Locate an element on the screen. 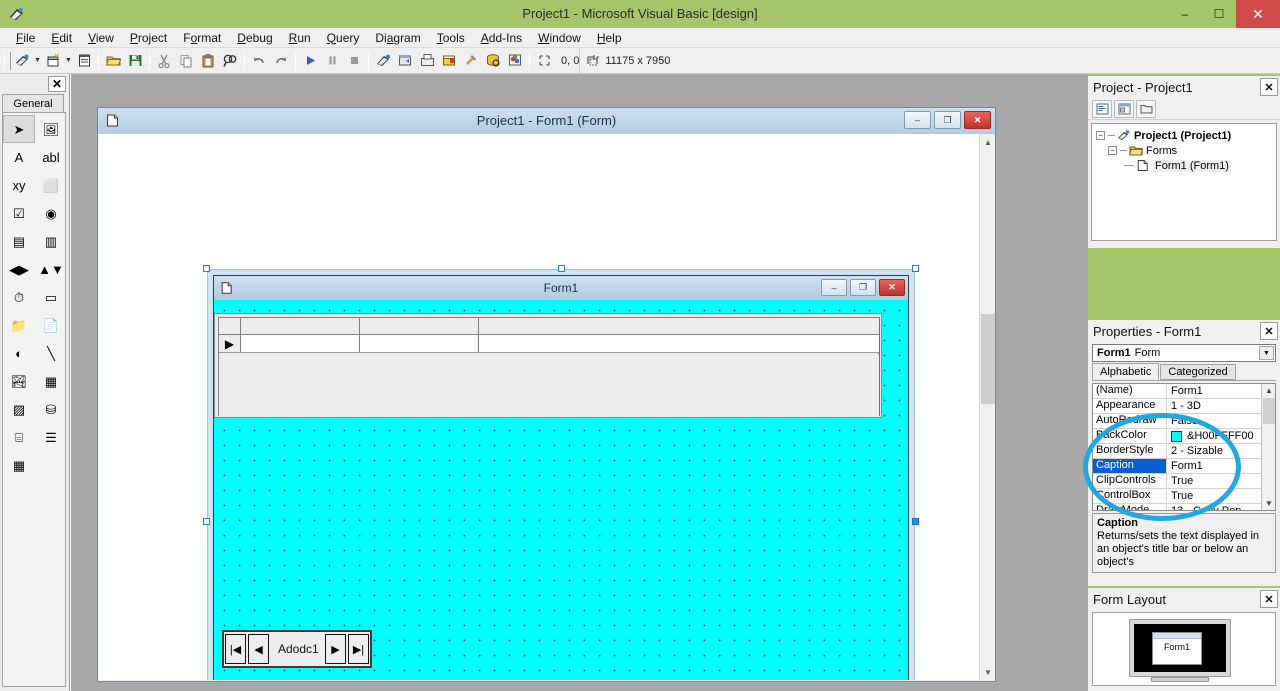  property-row: ControlBox True is located at coordinates (1184, 496).